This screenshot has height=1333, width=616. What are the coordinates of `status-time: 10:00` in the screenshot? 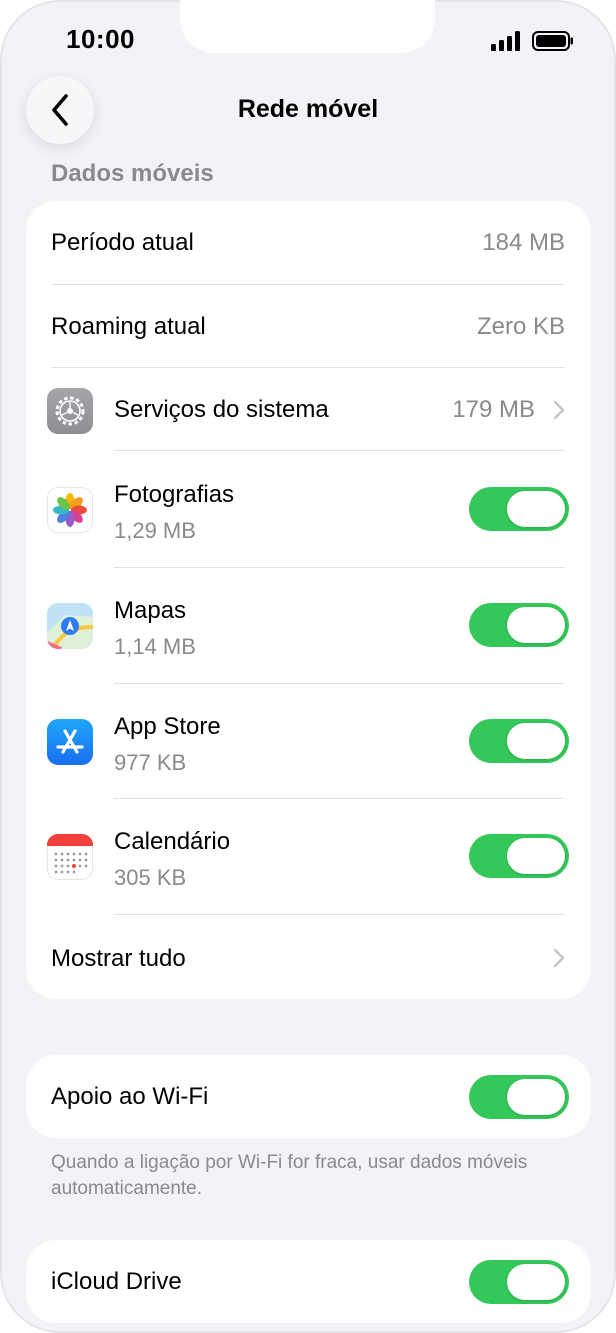 It's located at (100, 39).